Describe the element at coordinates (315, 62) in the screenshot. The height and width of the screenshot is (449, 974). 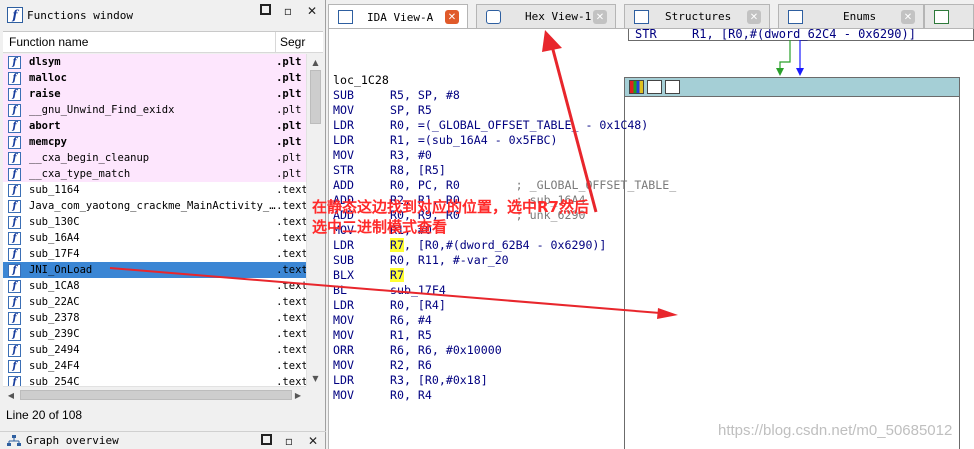
I see `scroll-up-arrow-icon: ▲` at that location.